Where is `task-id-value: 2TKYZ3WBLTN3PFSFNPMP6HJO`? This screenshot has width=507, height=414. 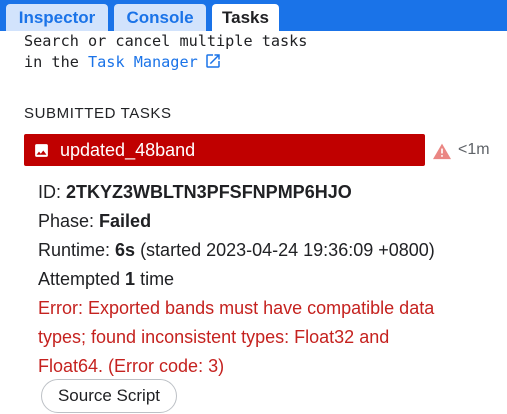
task-id-value: 2TKYZ3WBLTN3PFSFNPMP6HJO is located at coordinates (209, 192).